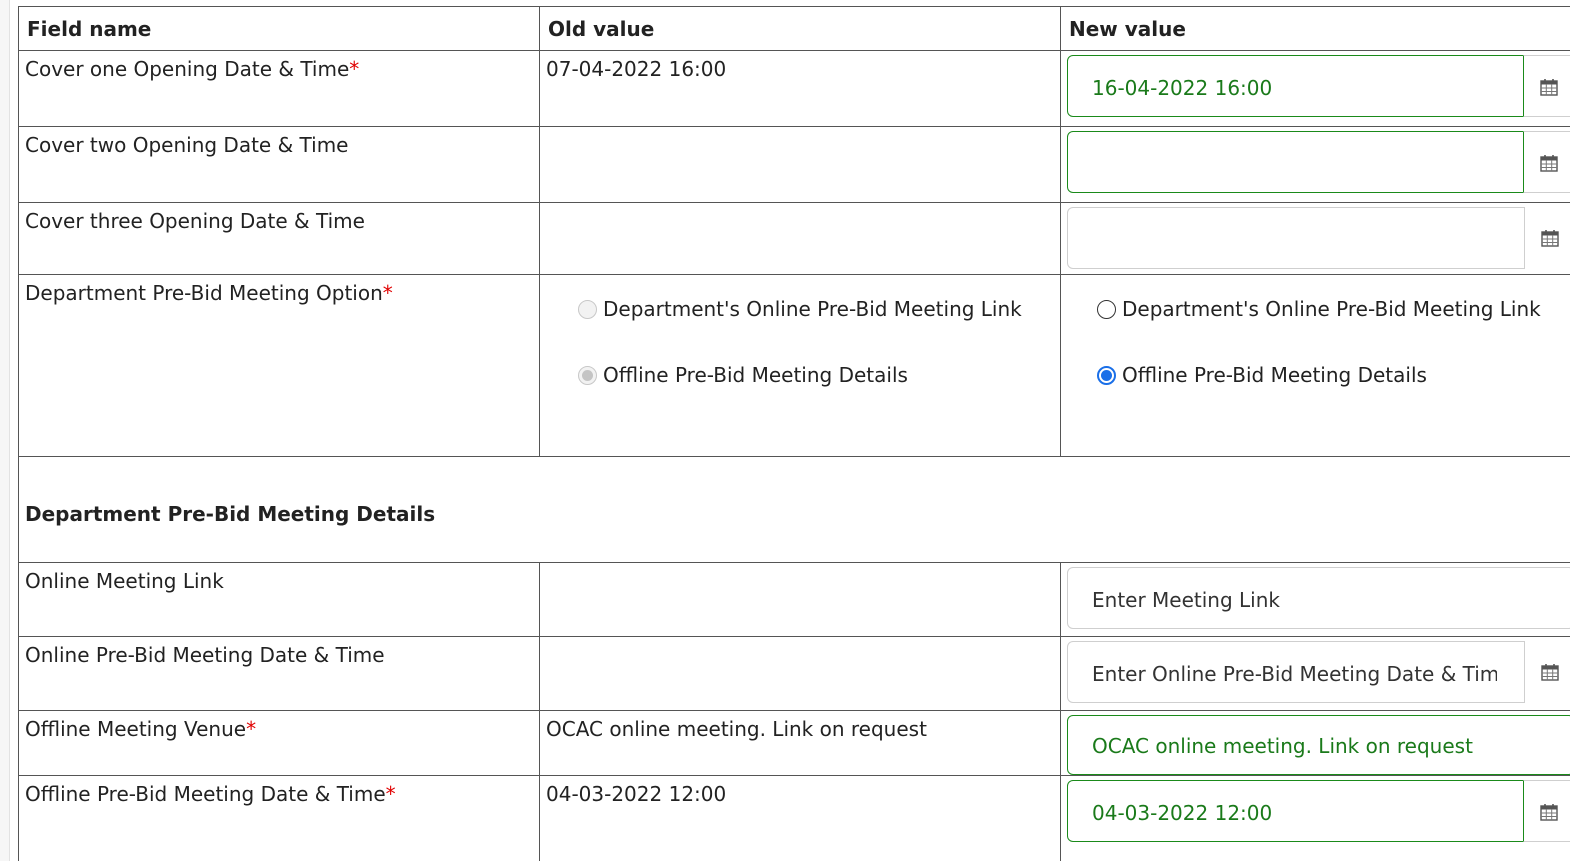 This screenshot has width=1570, height=861. I want to click on old-value: 07-04-2022 16:00, so click(636, 69).